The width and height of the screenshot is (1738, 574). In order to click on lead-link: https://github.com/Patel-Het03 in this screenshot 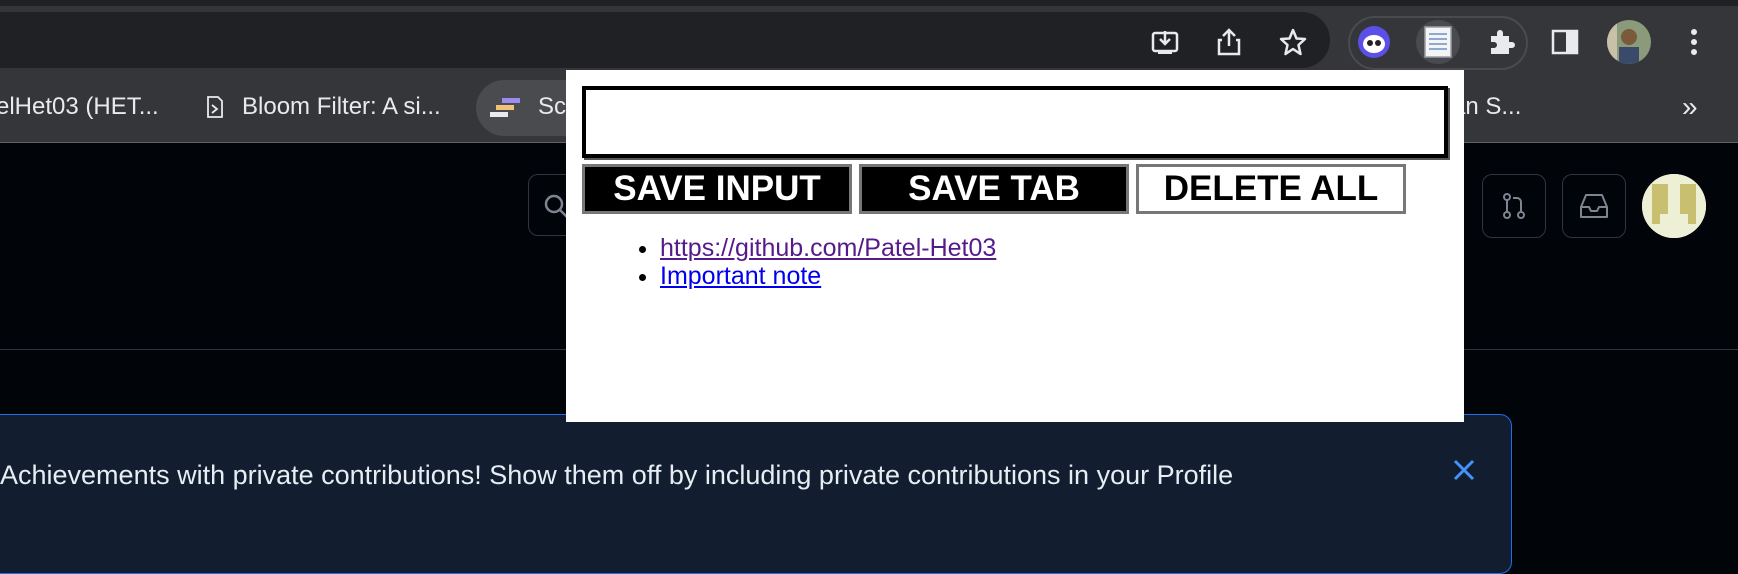, I will do `click(828, 248)`.